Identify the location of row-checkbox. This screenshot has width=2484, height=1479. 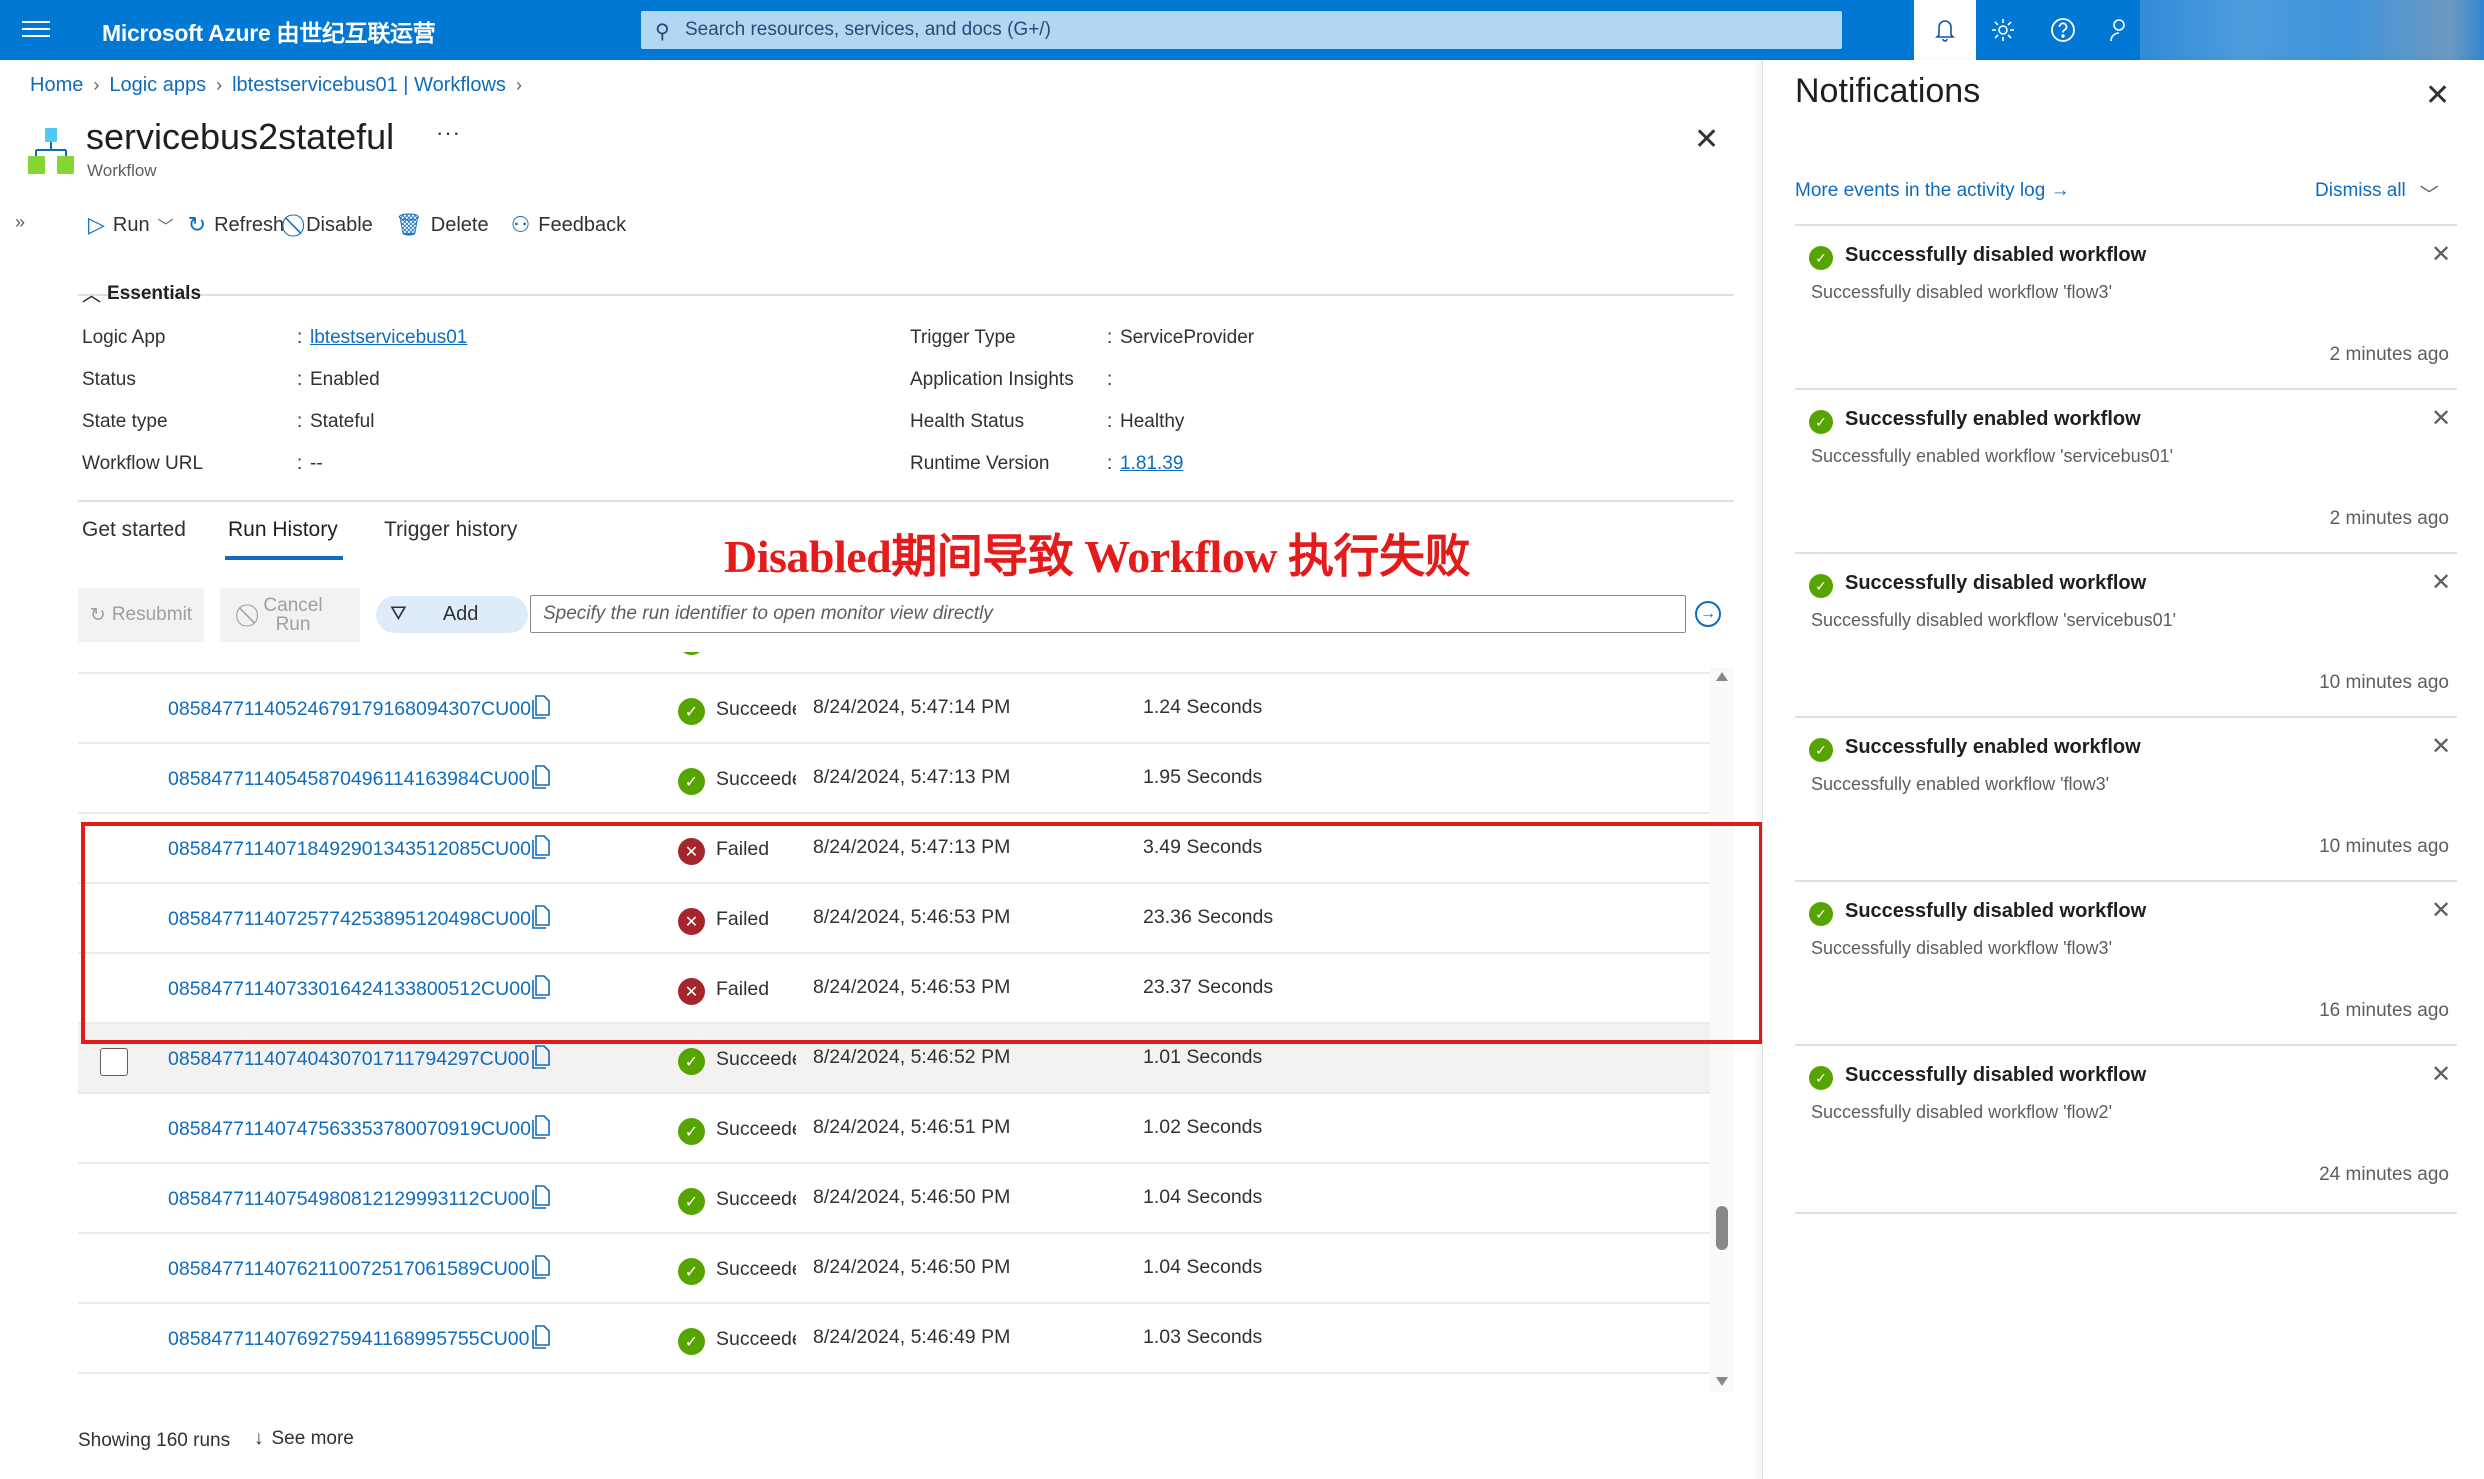
(114, 1062).